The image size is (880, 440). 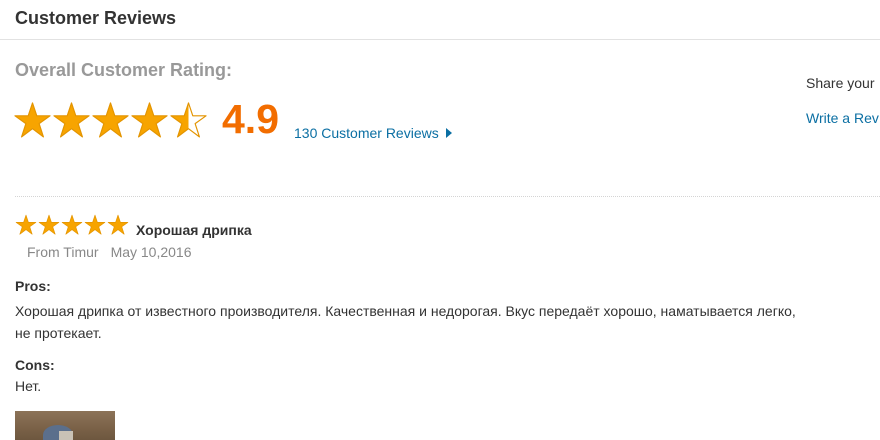 I want to click on customer-reviews-link-label: 130 Customer Reviews, so click(x=366, y=133).